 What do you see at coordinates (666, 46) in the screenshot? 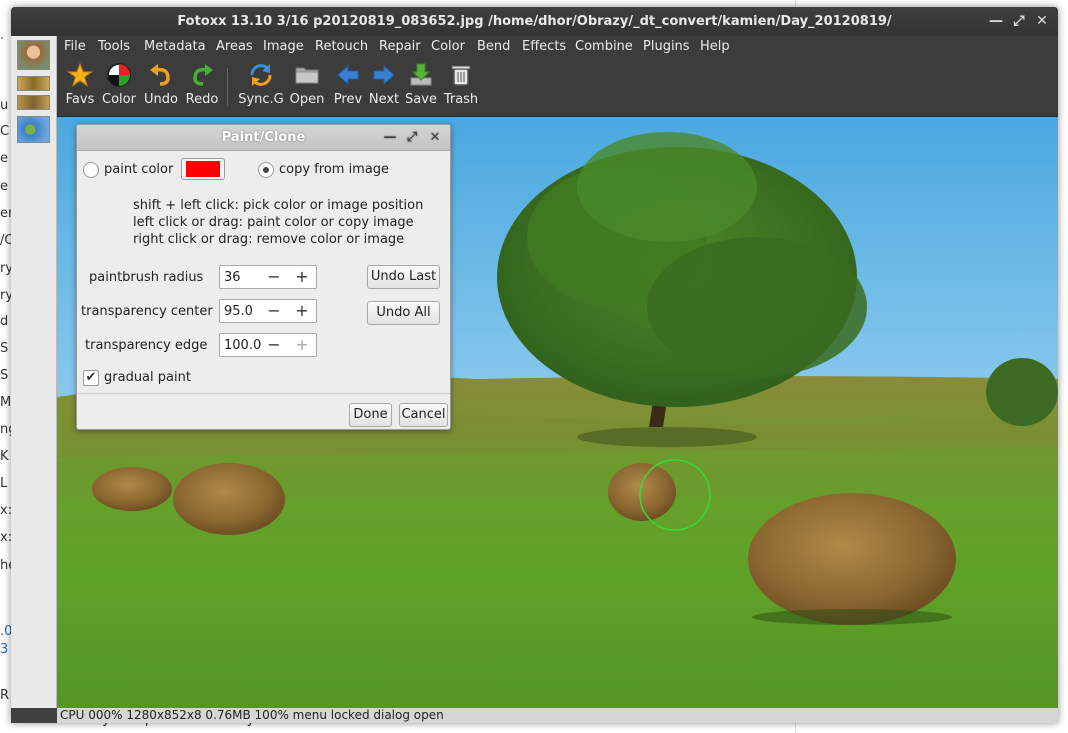
I see `menu-plugins: Plugins` at bounding box center [666, 46].